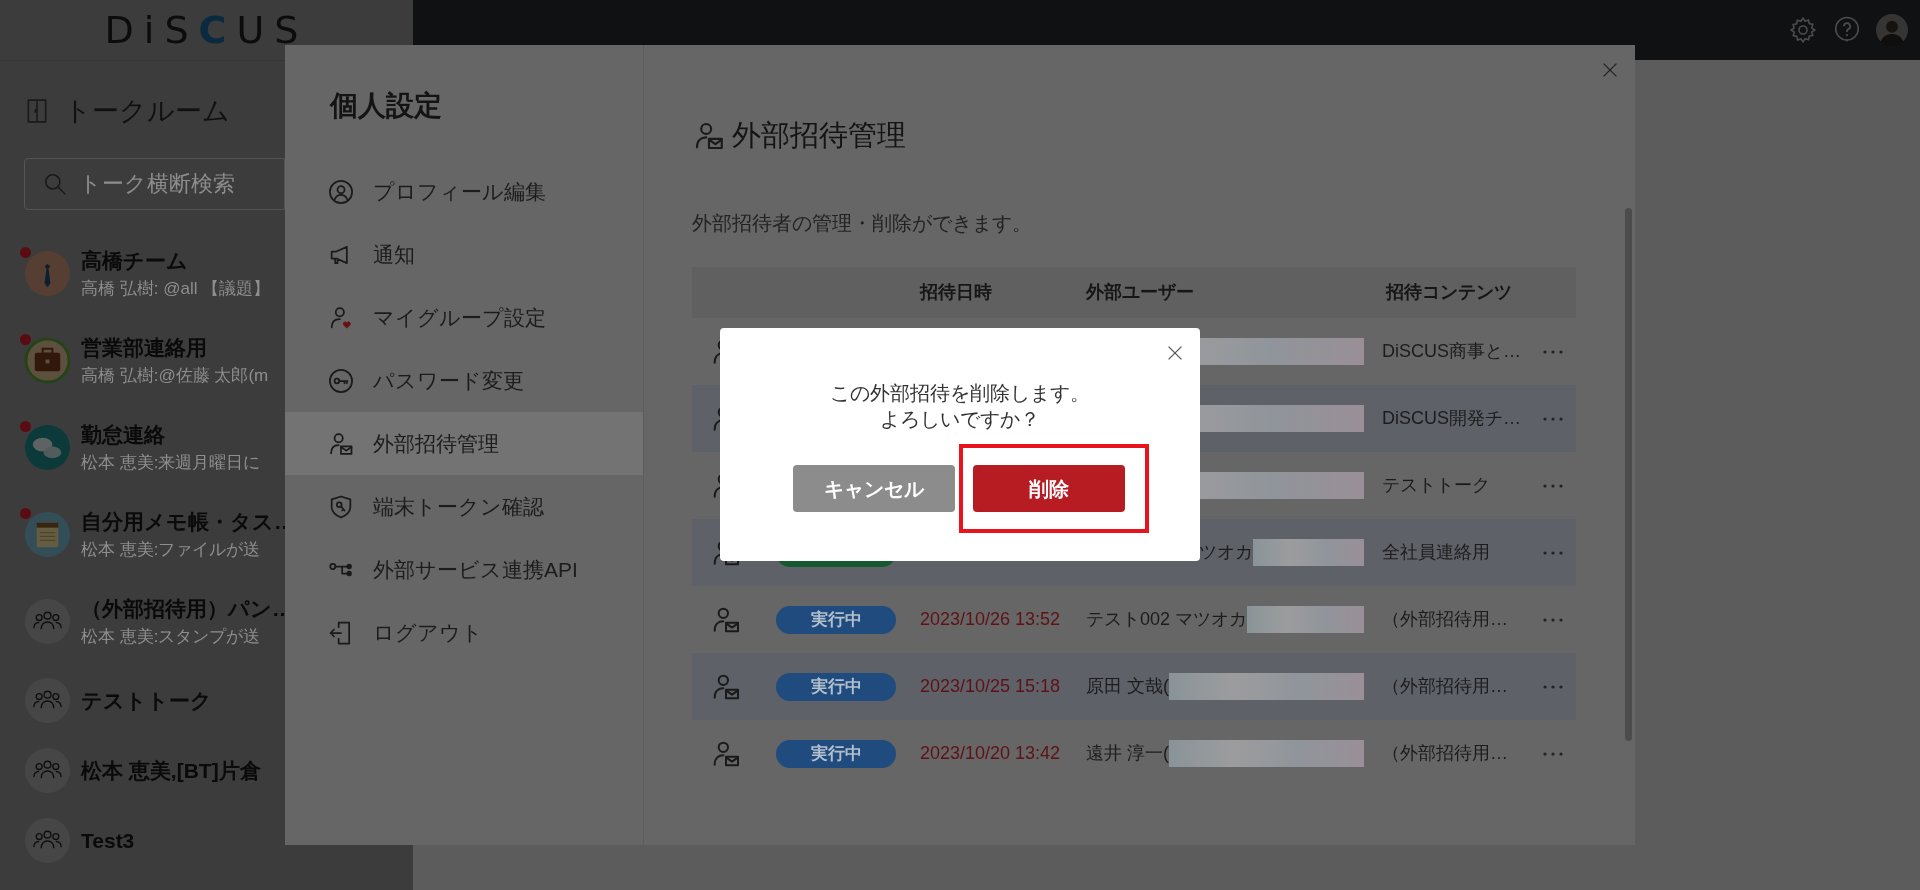 The height and width of the screenshot is (890, 1920). What do you see at coordinates (1225, 552) in the screenshot?
I see `user-cell-text: ツオカ` at bounding box center [1225, 552].